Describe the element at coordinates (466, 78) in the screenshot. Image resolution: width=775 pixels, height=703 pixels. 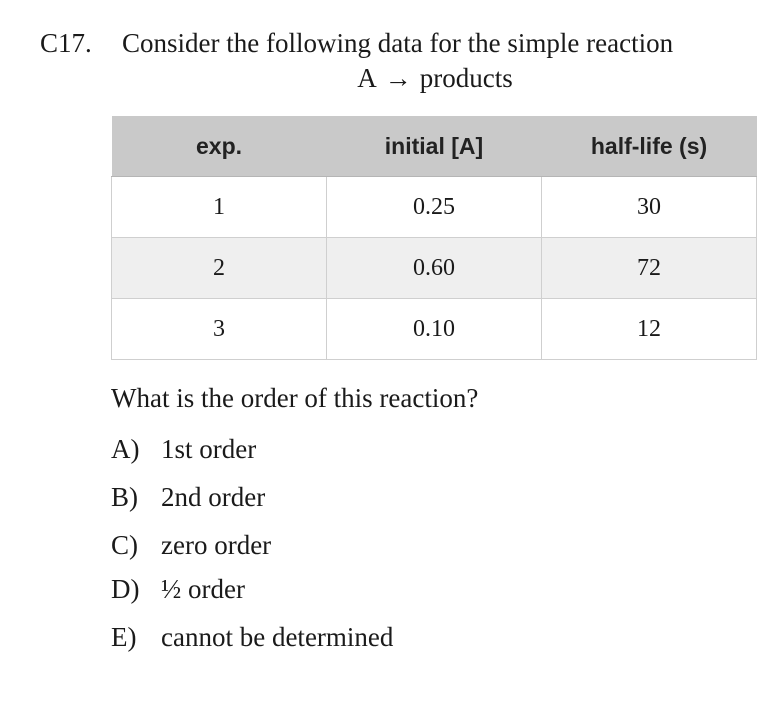
I see `product: products` at that location.